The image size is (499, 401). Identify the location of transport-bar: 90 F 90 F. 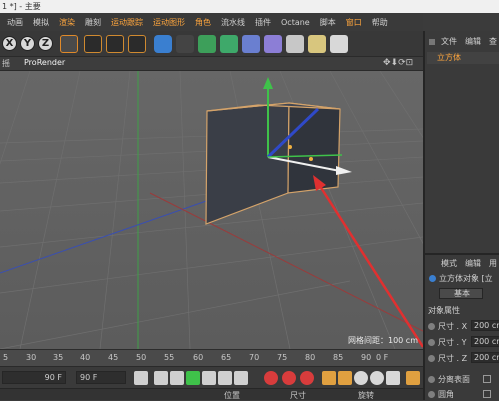
(211, 377).